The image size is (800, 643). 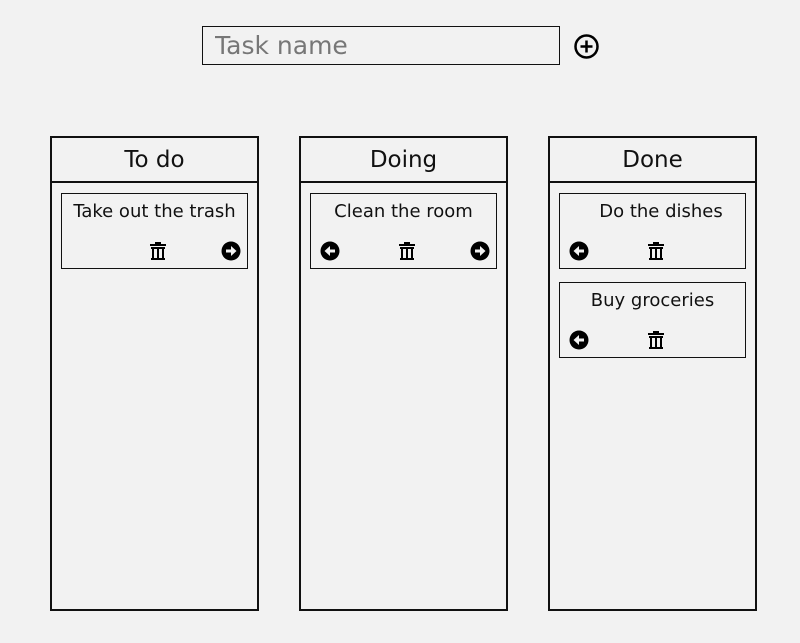 I want to click on plus-circle-icon, so click(x=586, y=46).